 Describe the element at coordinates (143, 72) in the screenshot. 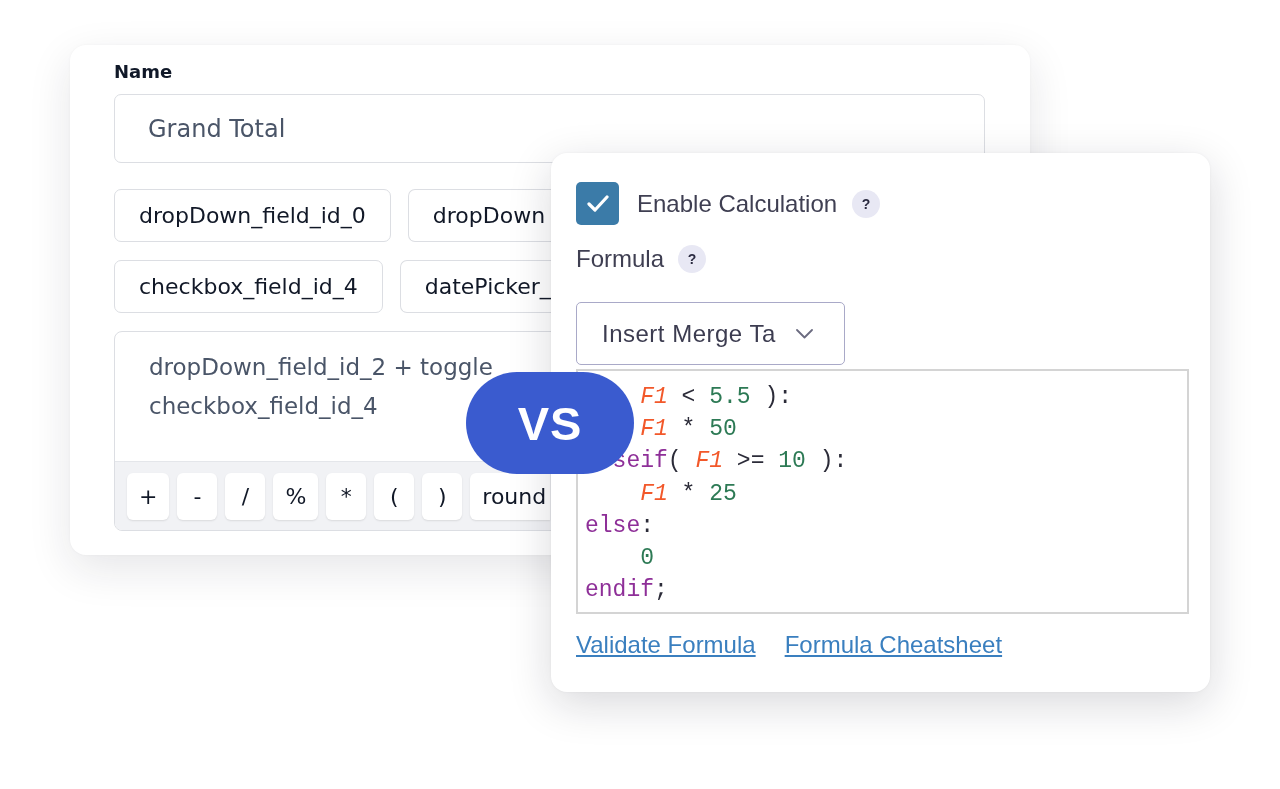

I see `field-label: Name` at that location.